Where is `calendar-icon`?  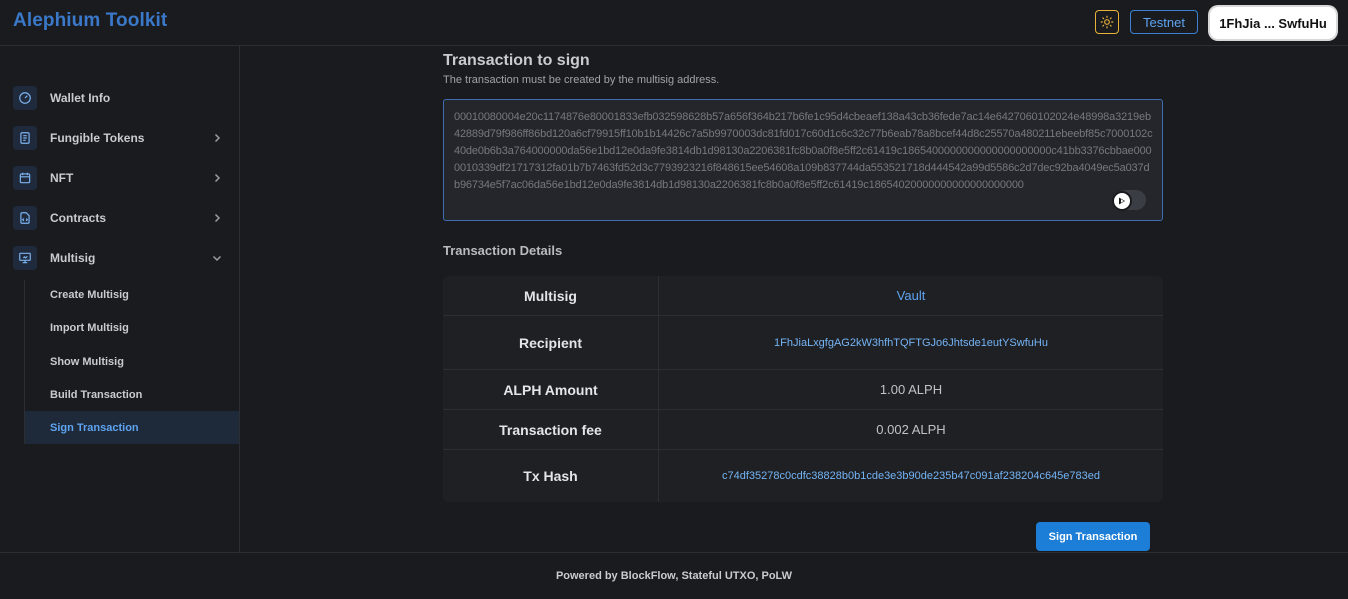 calendar-icon is located at coordinates (25, 178).